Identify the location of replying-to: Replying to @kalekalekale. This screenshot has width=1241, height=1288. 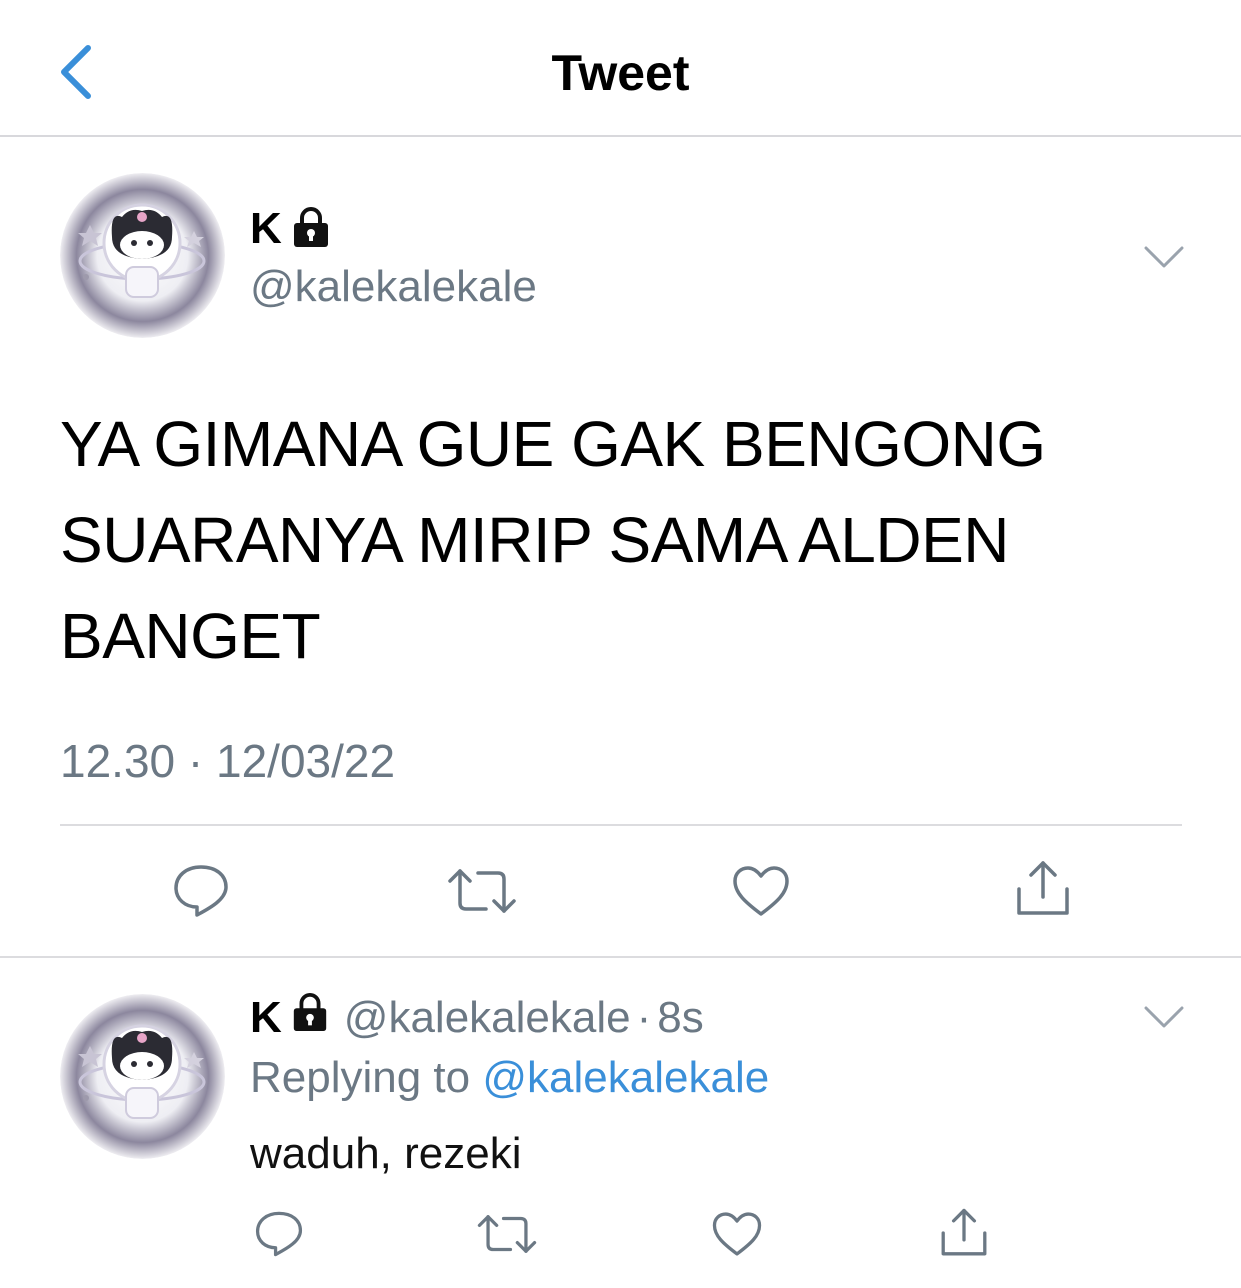
(509, 1078).